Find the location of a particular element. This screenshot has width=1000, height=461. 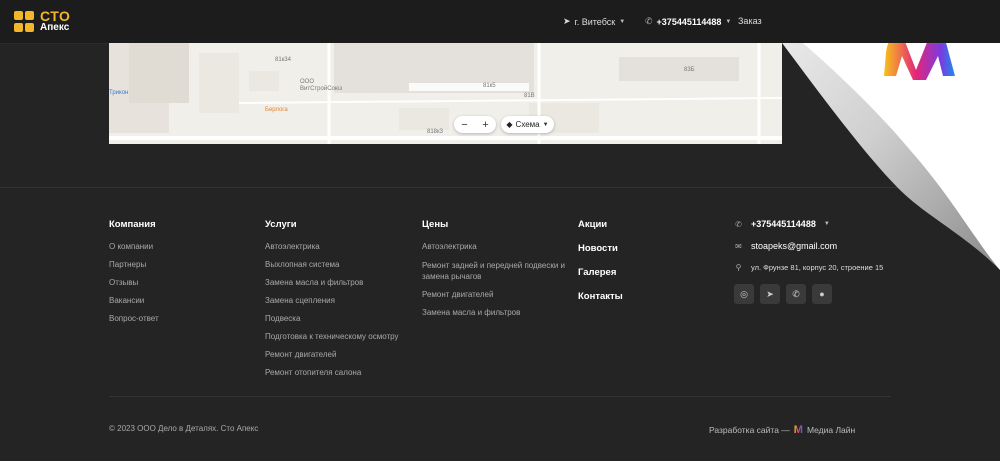

map-label: 81к5 is located at coordinates (489, 86).